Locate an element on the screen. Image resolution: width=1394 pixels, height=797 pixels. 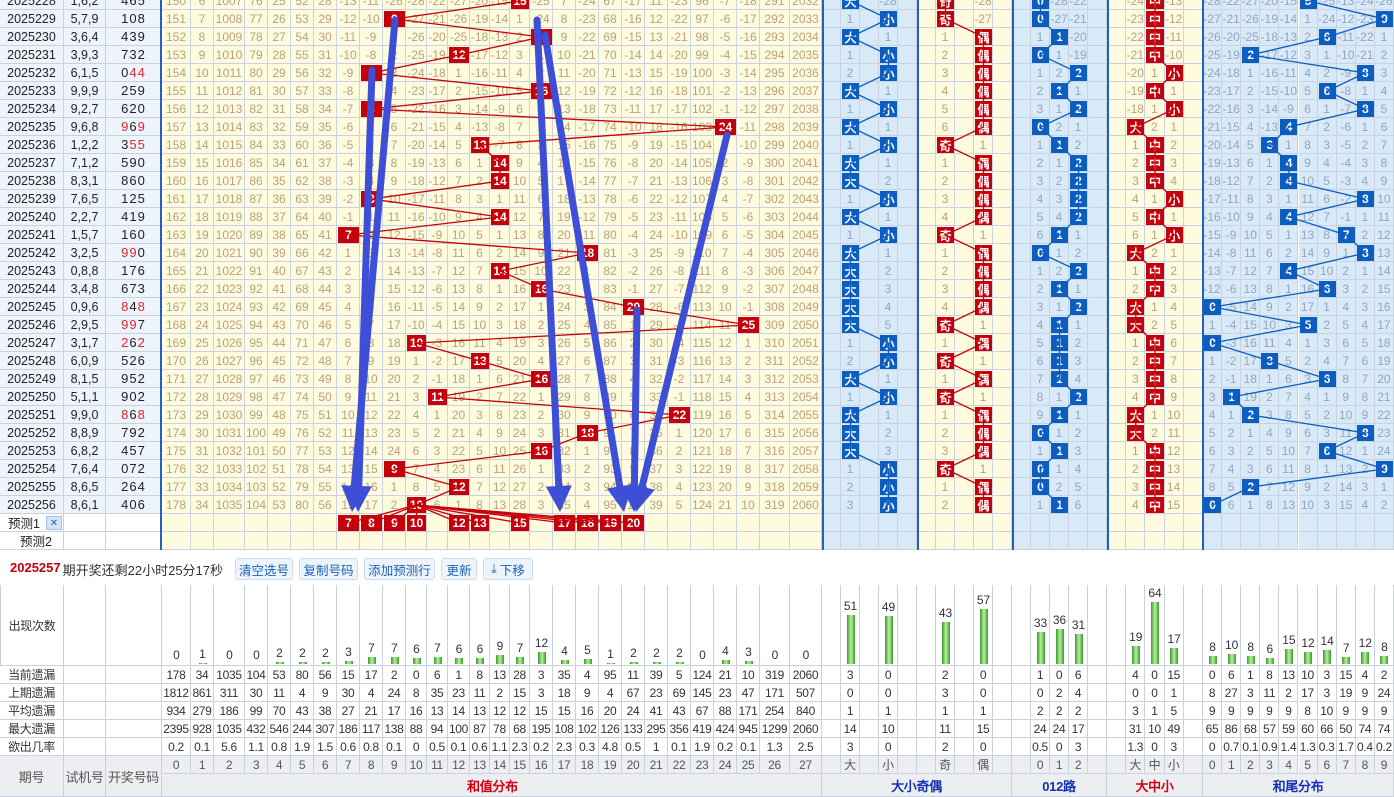
sum-omission-cell: 94 is located at coordinates (256, 325).